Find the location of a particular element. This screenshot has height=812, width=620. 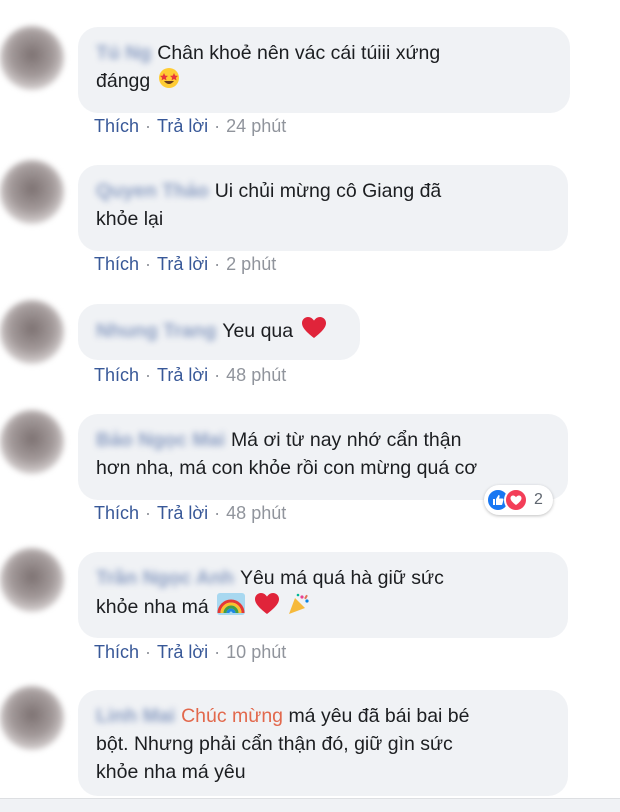

comment-text: khỏe lại is located at coordinates (130, 219).